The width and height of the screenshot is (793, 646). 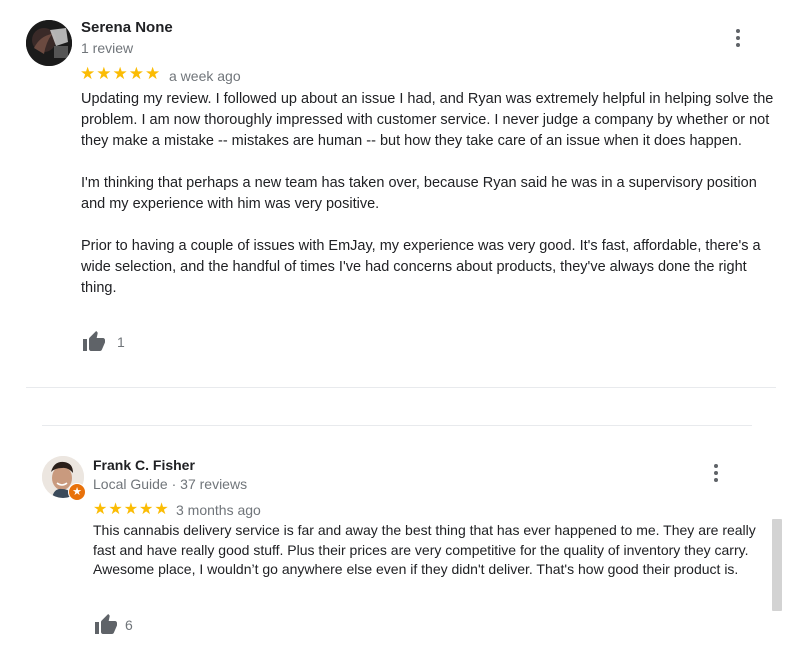 I want to click on avatar, so click(x=49, y=43).